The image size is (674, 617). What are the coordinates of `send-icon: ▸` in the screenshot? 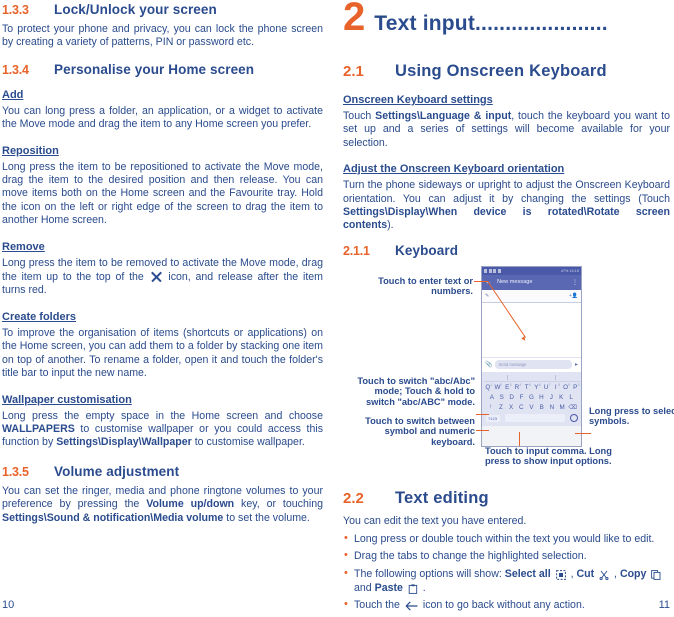 It's located at (576, 364).